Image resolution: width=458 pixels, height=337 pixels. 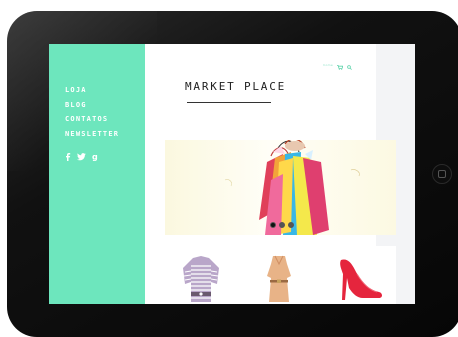 What do you see at coordinates (328, 65) in the screenshot?
I see `topbar-link: home` at bounding box center [328, 65].